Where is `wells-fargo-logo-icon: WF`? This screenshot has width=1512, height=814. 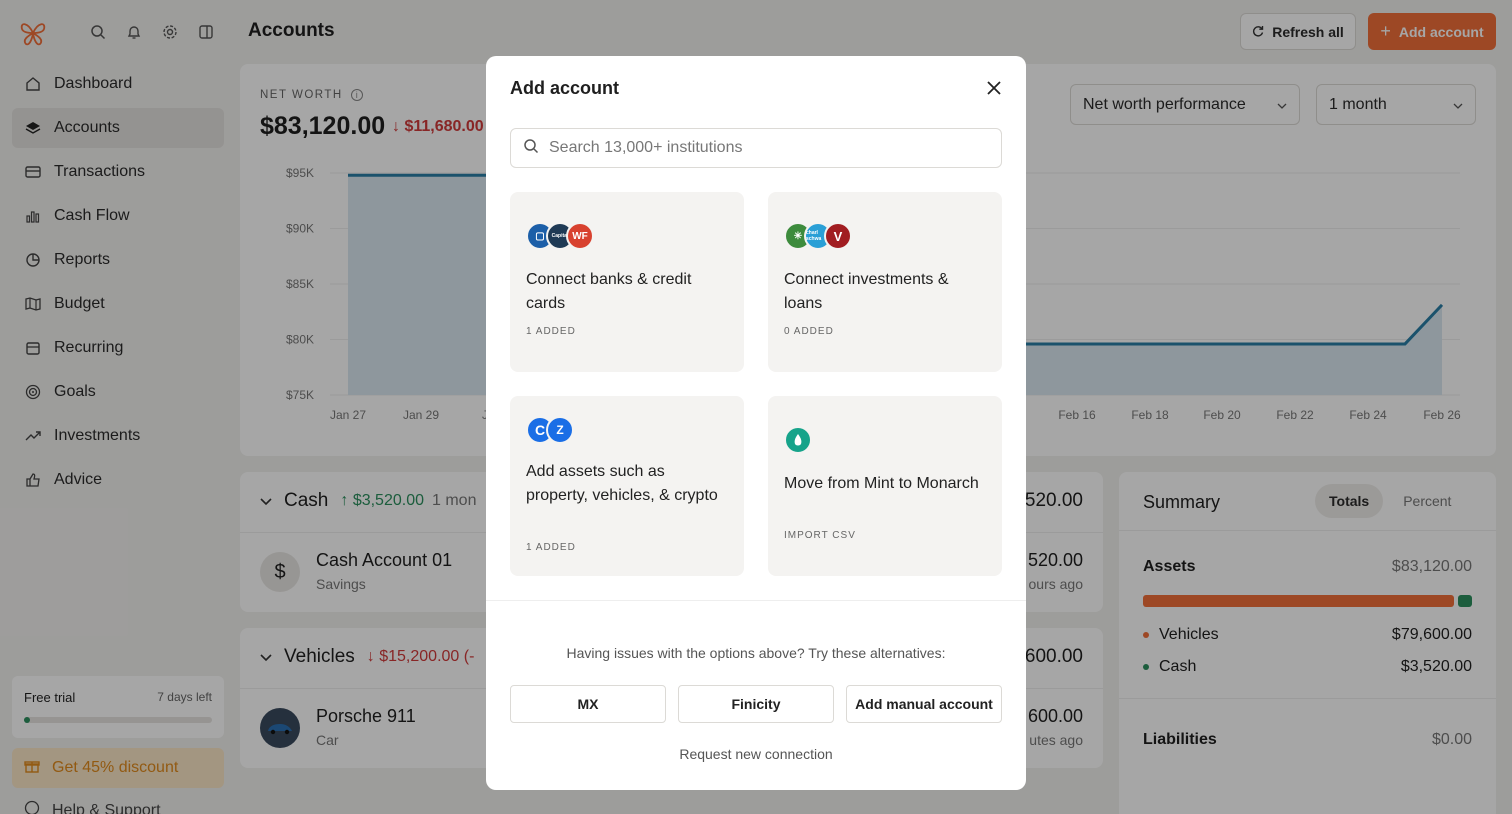
wells-fargo-logo-icon: WF is located at coordinates (580, 236).